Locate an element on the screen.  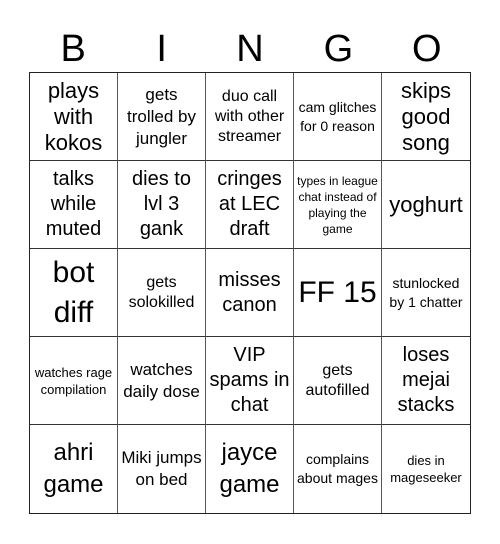
cell-text: gets autofilled is located at coordinates (337, 380).